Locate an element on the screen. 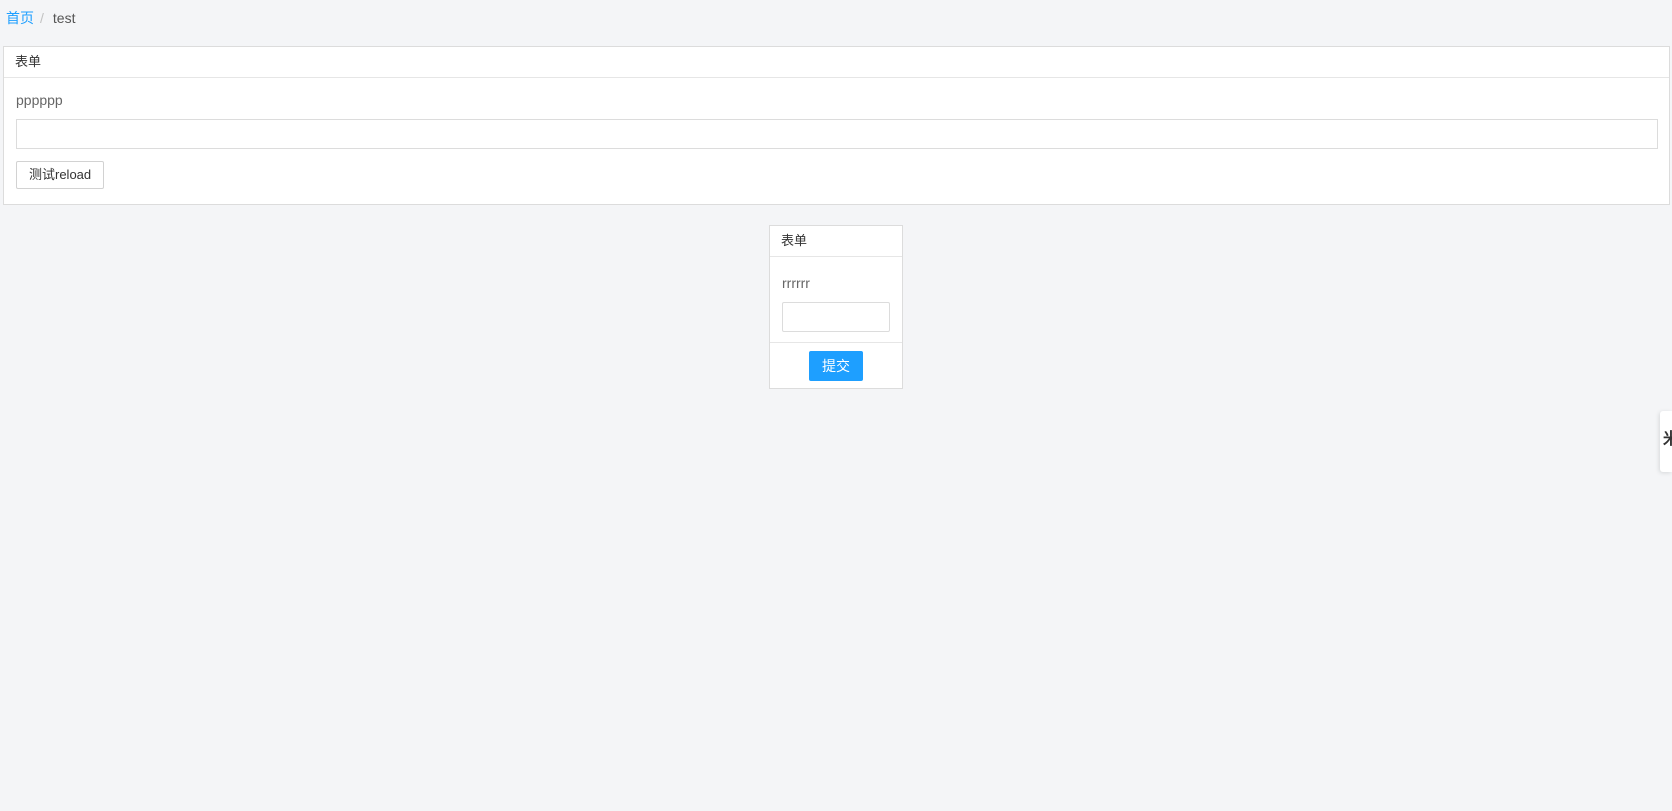 Image resolution: width=1672 pixels, height=811 pixels. breadcrumb: 首页 / test is located at coordinates (40, 18).